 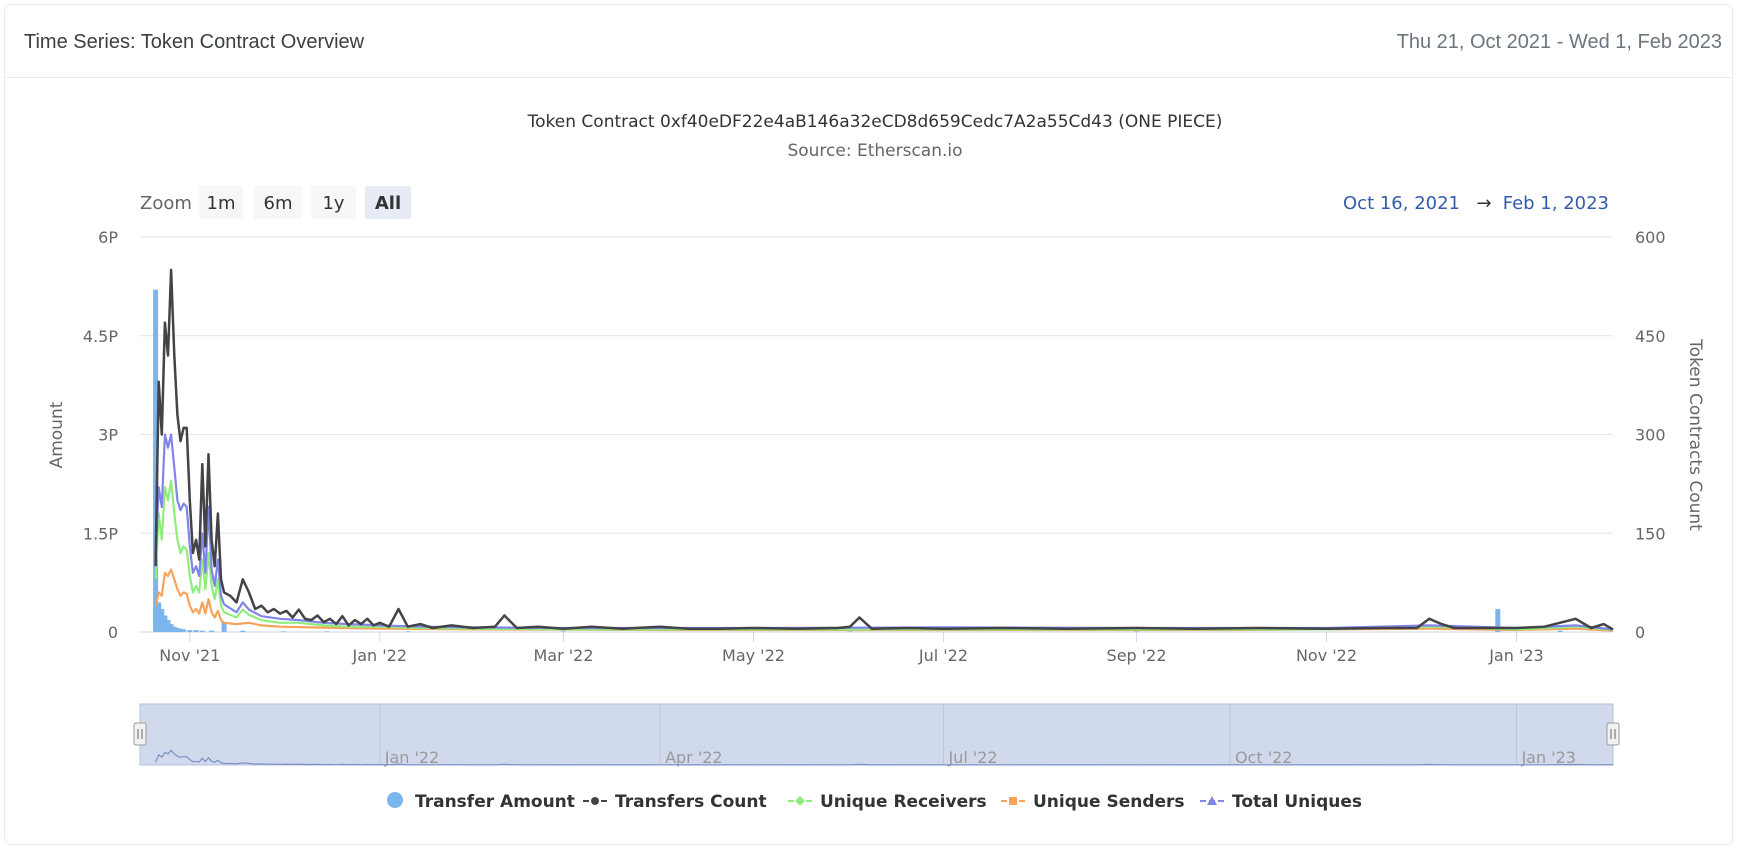 What do you see at coordinates (800, 801) in the screenshot?
I see `legend-marker-diamond` at bounding box center [800, 801].